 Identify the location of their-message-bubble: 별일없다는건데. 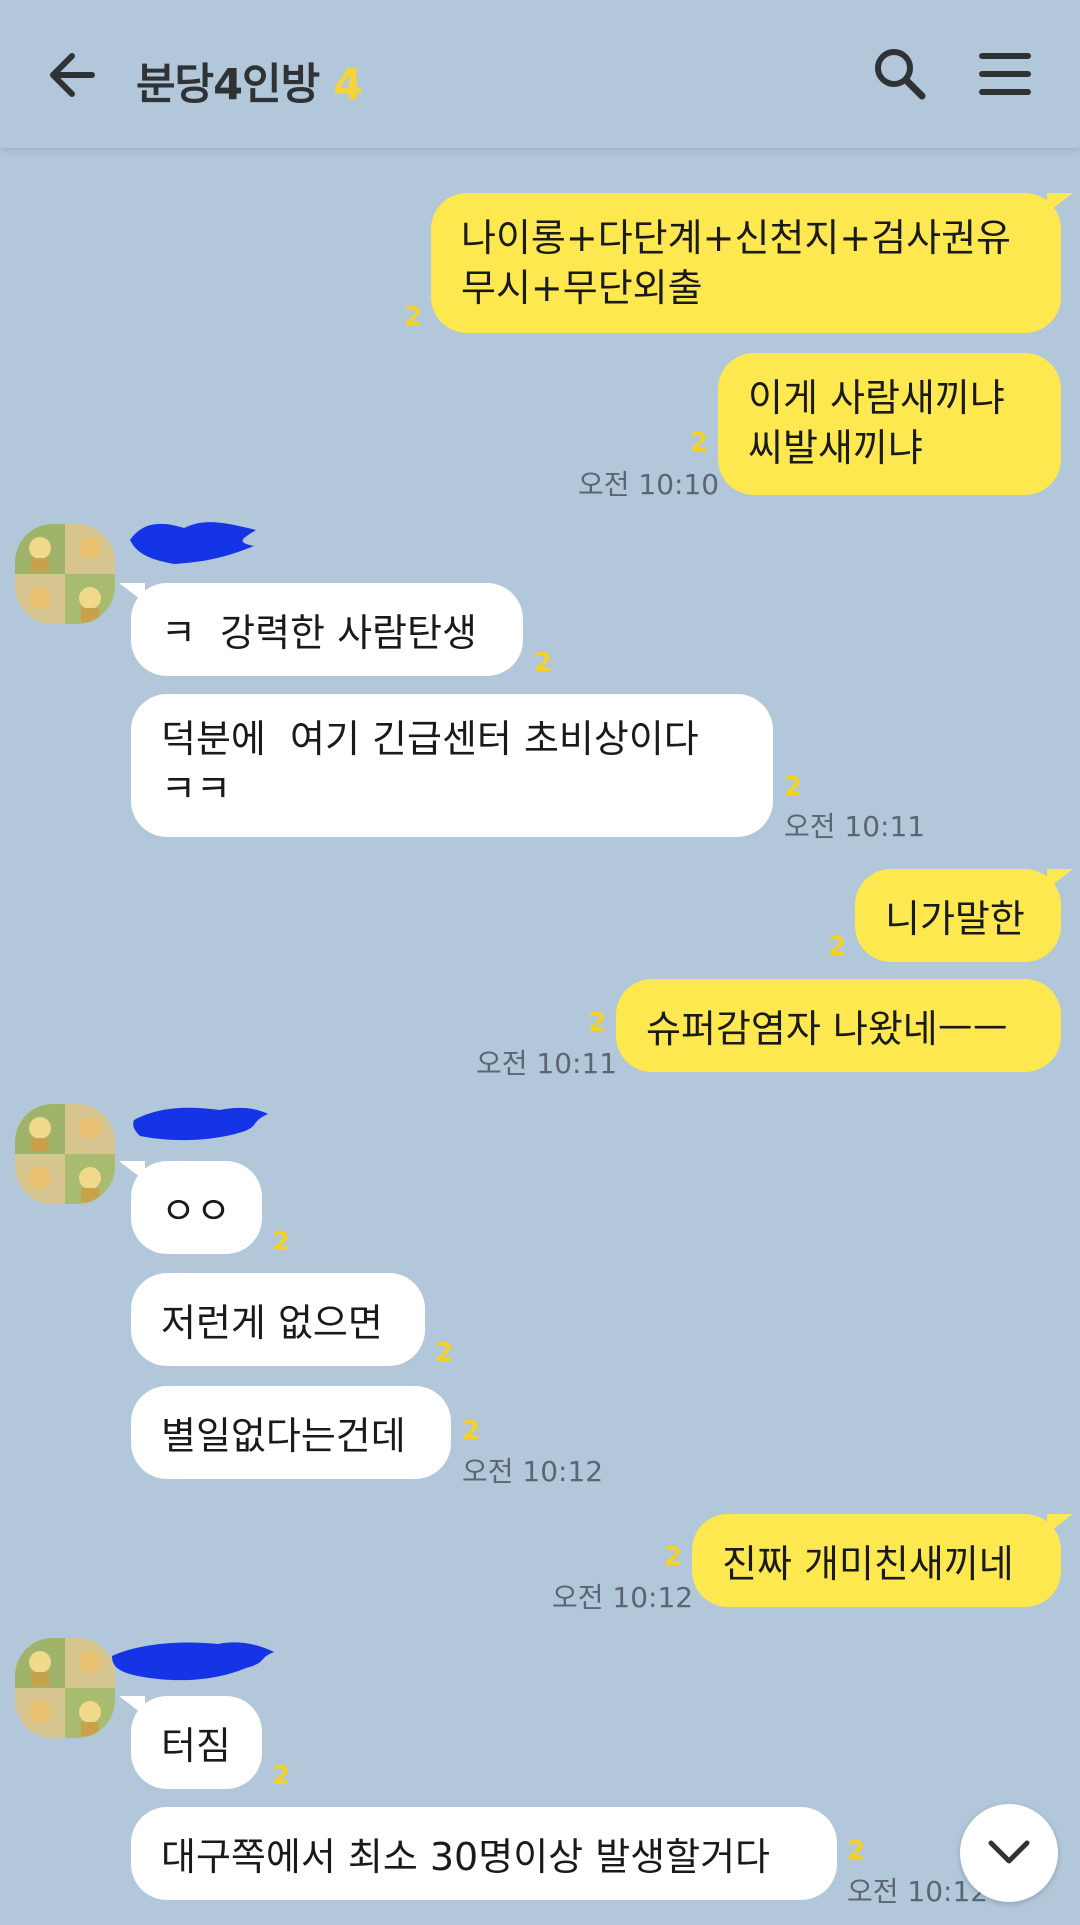
(291, 1432).